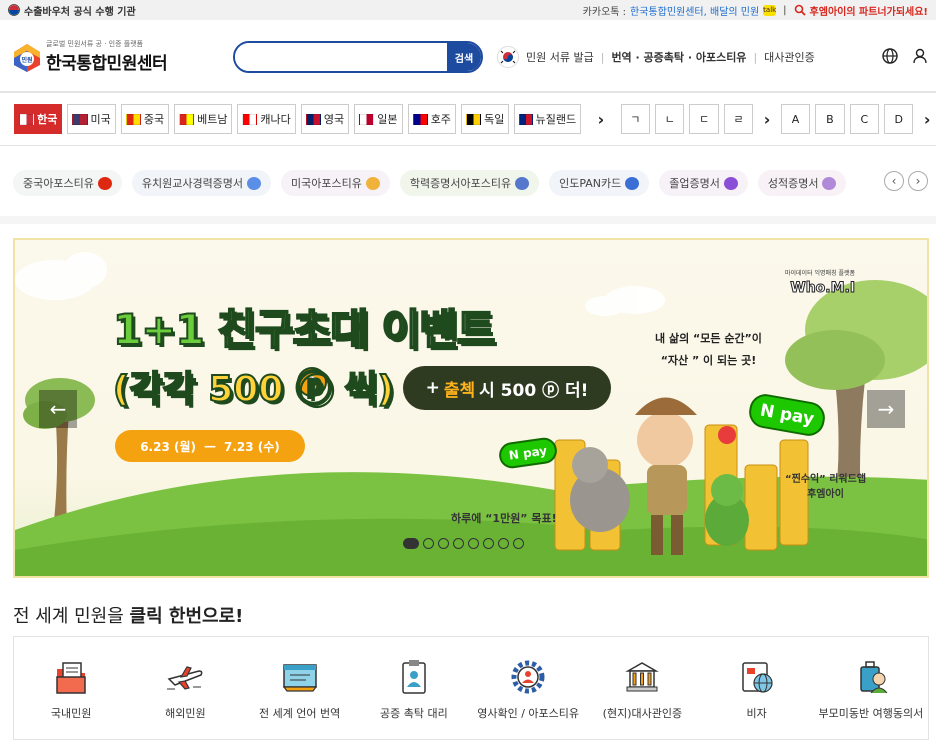 This screenshot has width=936, height=746. Describe the element at coordinates (820, 273) in the screenshot. I see `whomi-tagline: 마이데이터 익명매칭 플랫폼` at that location.